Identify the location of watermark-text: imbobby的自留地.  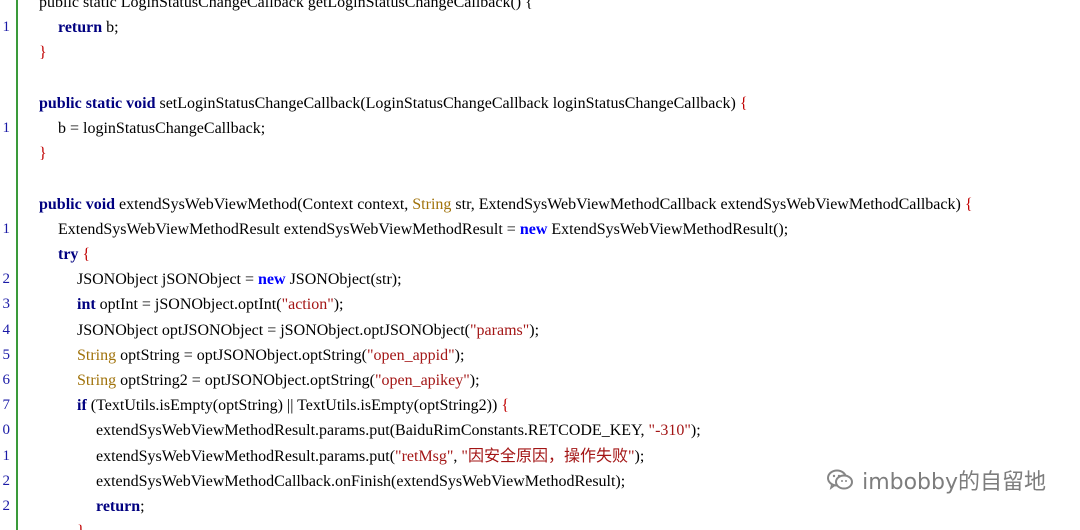
(954, 482).